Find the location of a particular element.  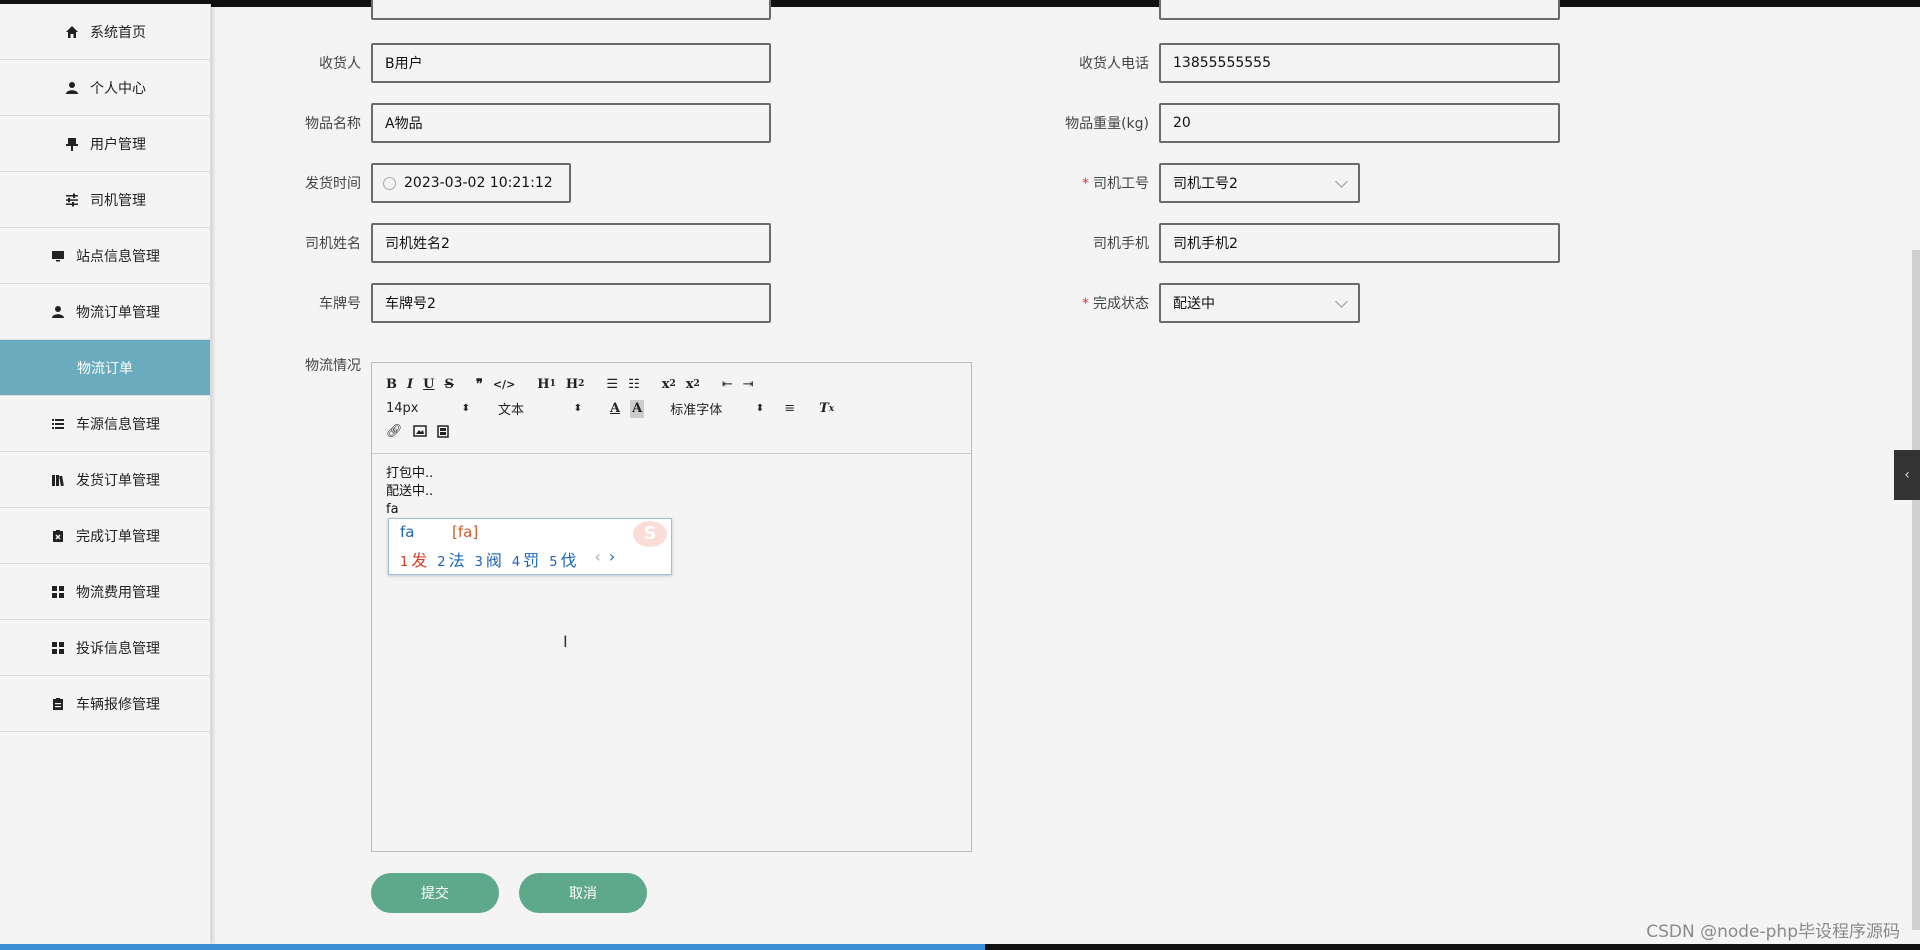

sidebar-item-users: 用户管理 is located at coordinates (105, 144).